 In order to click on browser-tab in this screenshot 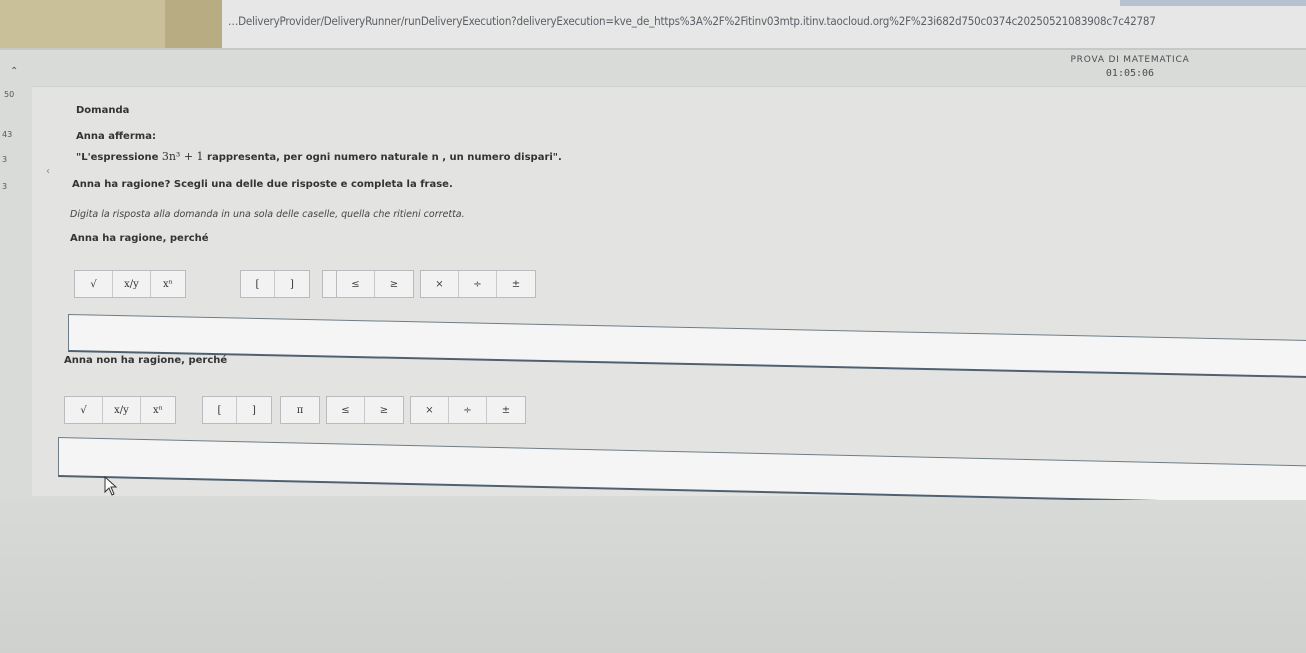, I will do `click(193, 24)`.